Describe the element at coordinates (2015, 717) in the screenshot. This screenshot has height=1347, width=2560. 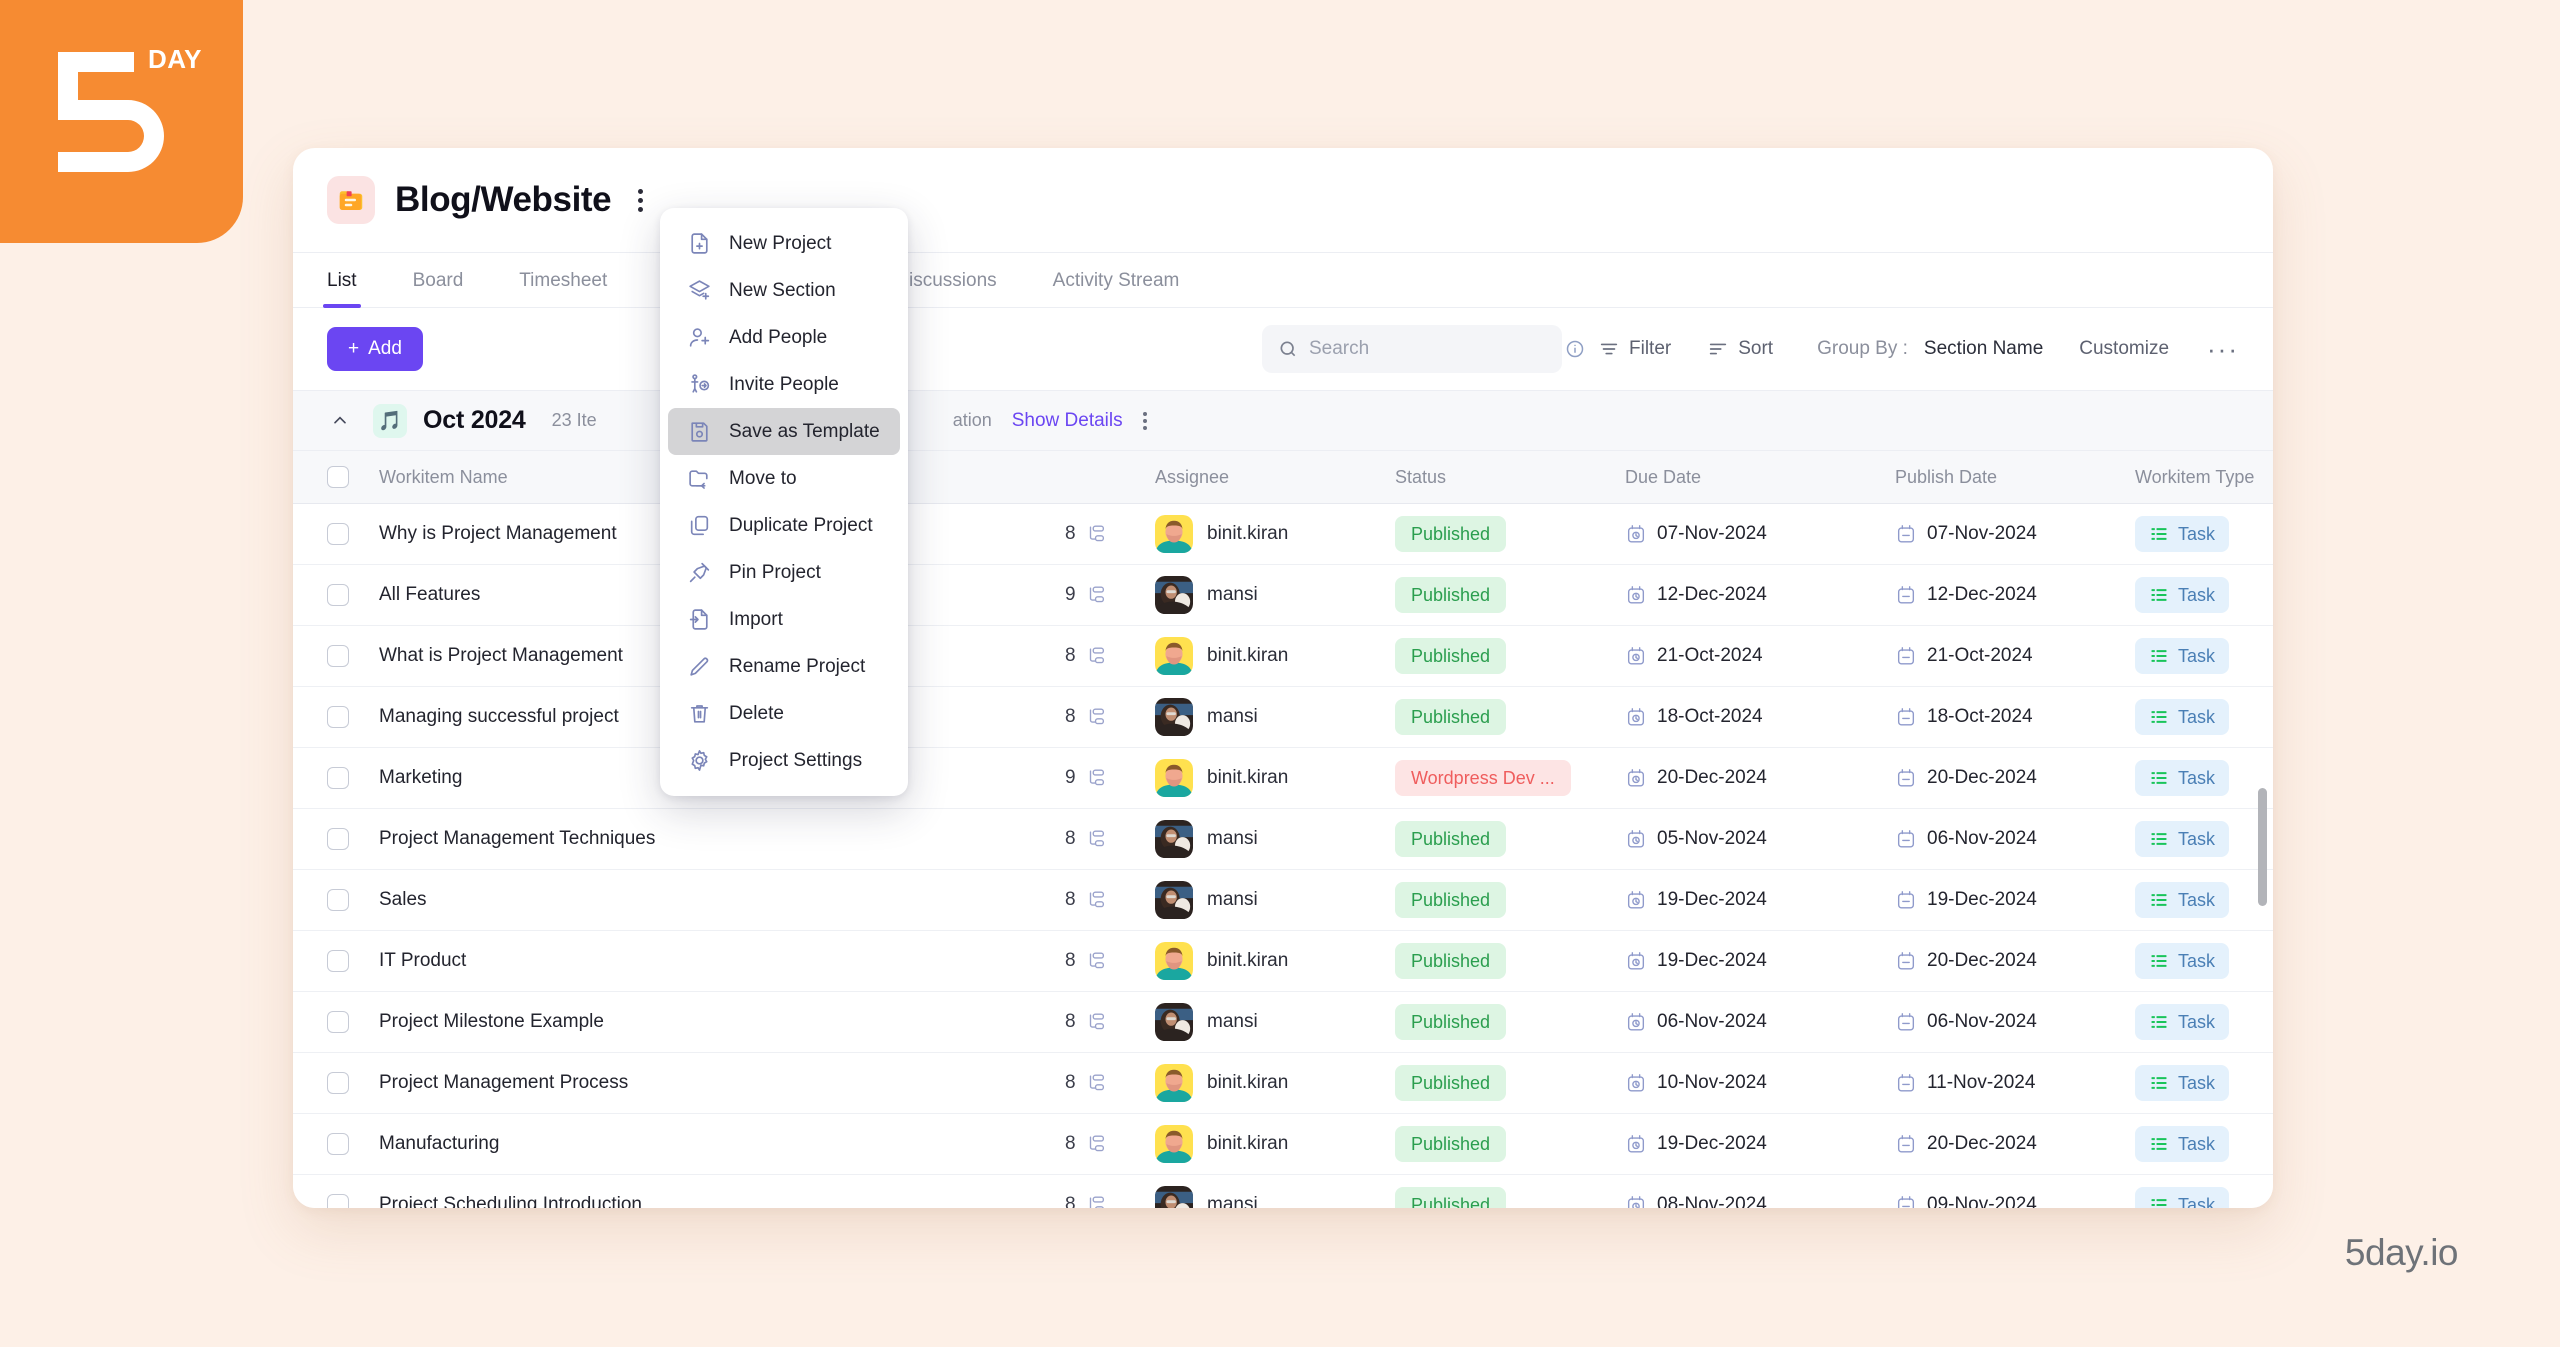
I see `cell-publish-date: 18-Oct-2024` at that location.